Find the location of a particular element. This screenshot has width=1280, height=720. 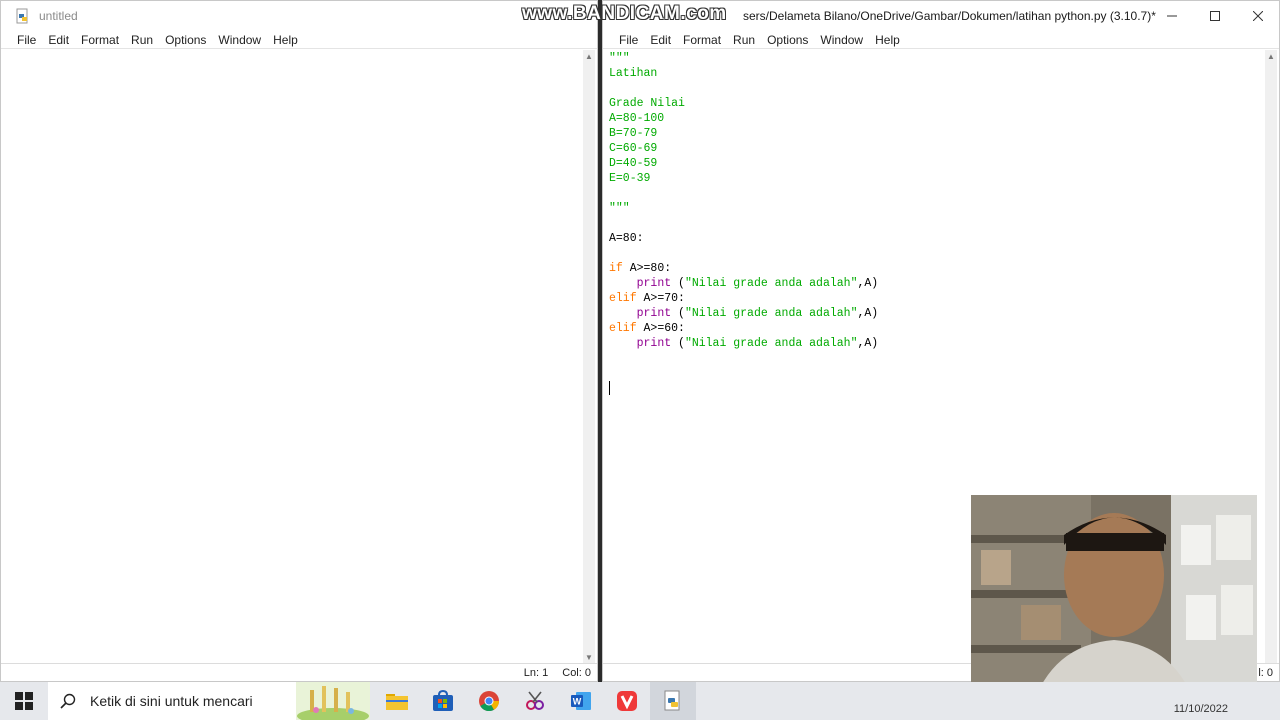

code-token: A=80-100 is located at coordinates (637, 118).